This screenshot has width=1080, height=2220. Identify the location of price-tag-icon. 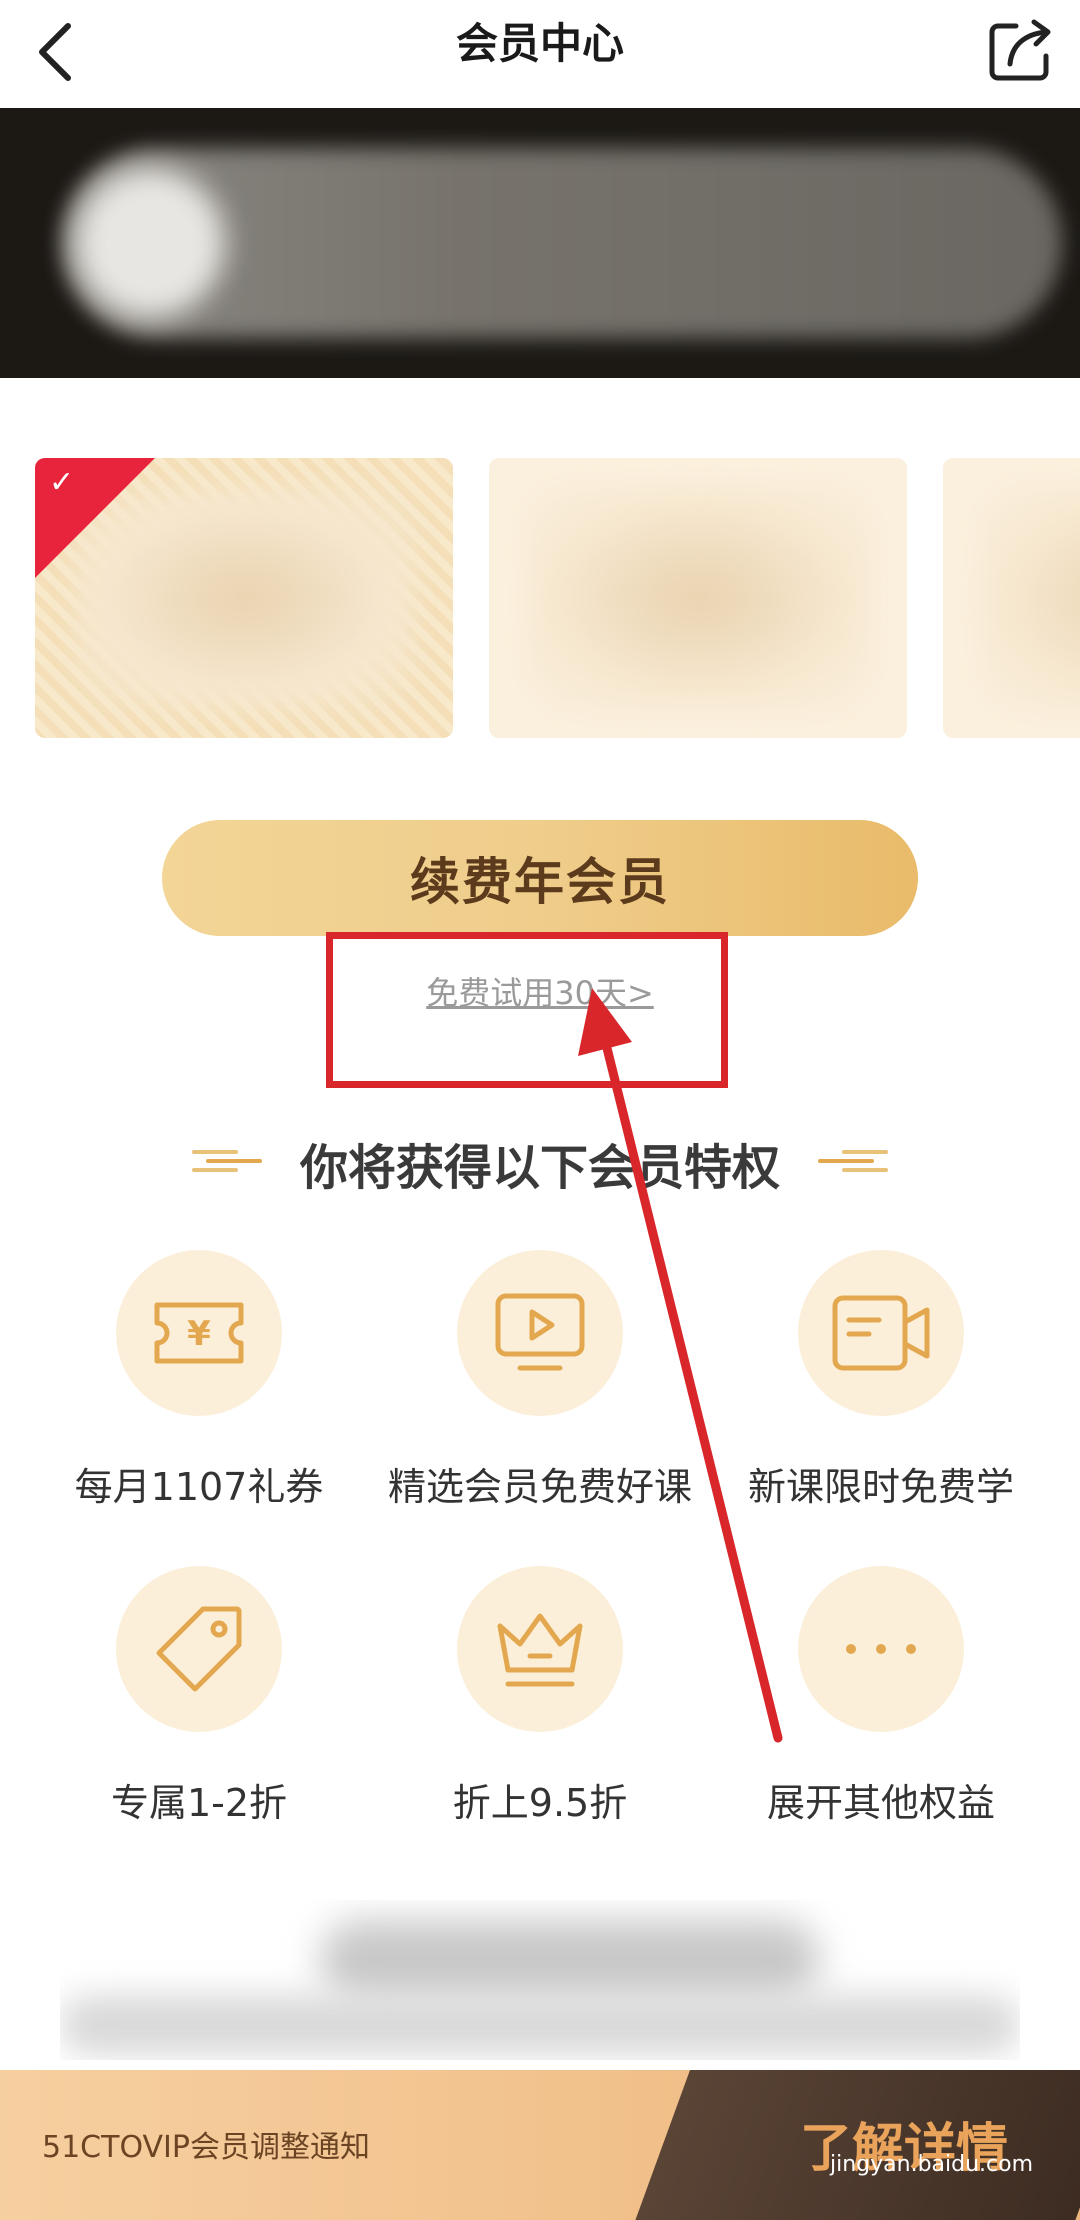
(199, 1649).